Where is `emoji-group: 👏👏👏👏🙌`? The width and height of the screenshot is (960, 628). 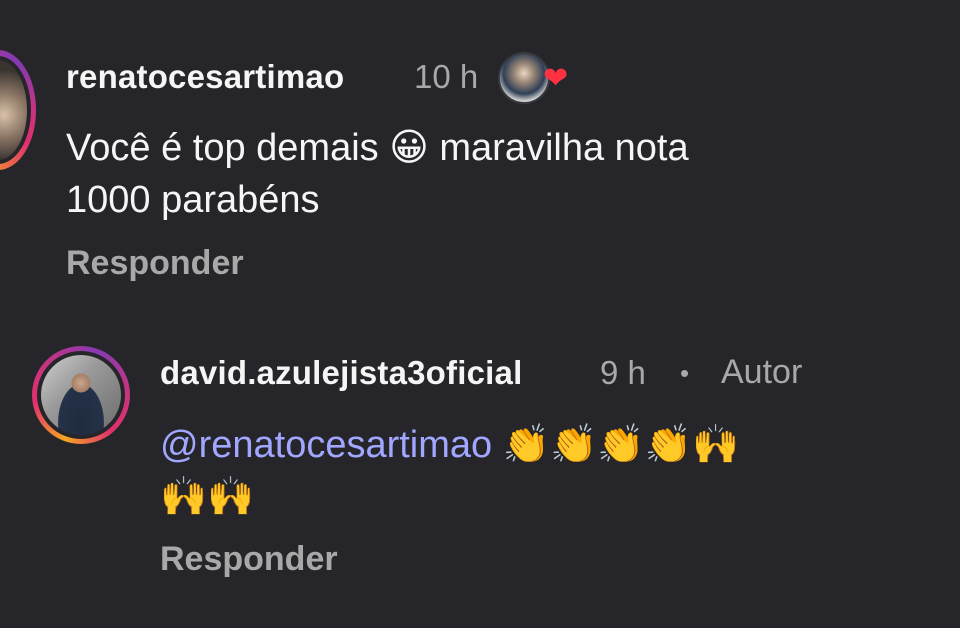
emoji-group: 👏👏👏👏🙌 is located at coordinates (621, 444).